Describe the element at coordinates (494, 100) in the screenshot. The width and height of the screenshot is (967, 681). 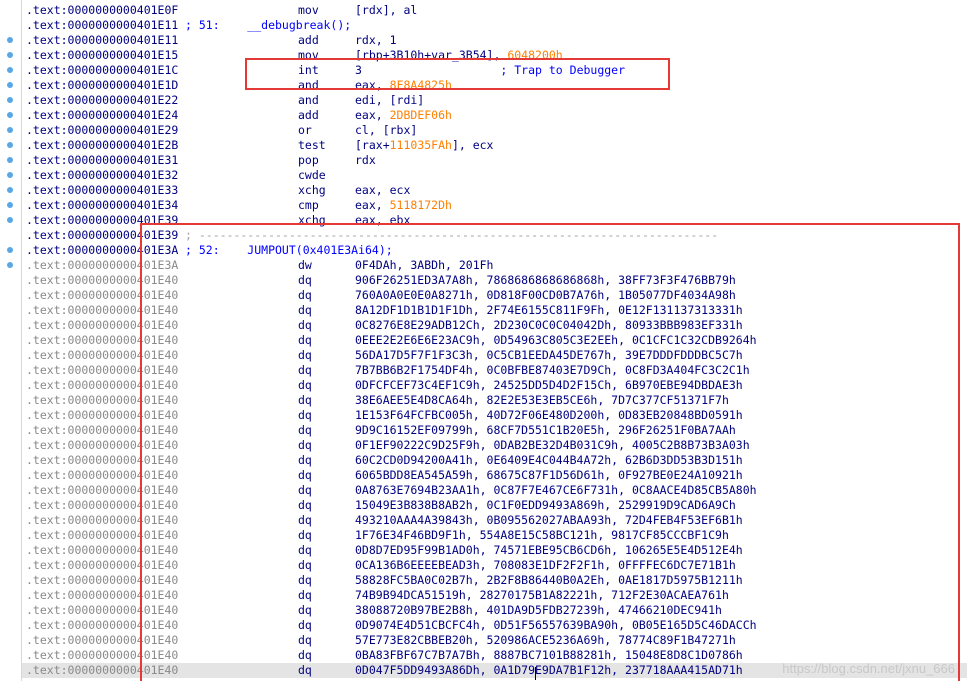
I see `listing-row: .text:0000000000401E22 and edi, [rdi]` at that location.